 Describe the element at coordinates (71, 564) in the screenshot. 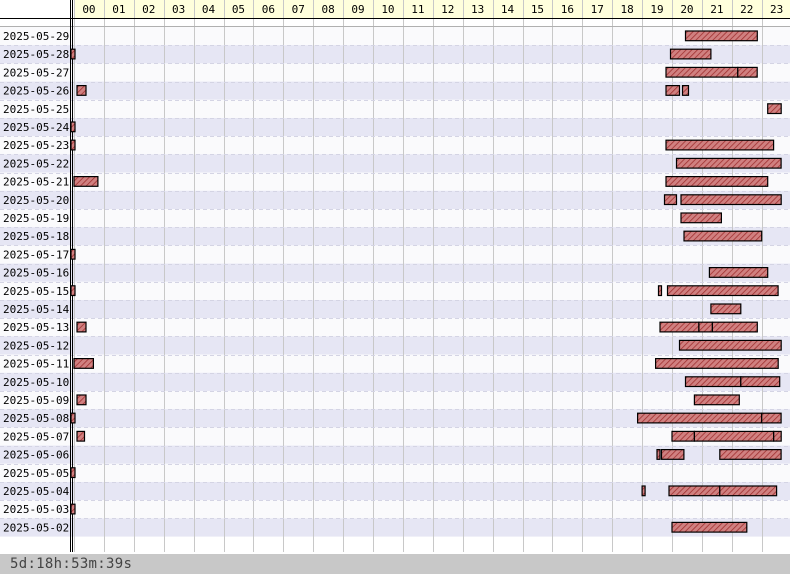

I see `total-duration-label: 5d:18h:53m:39s` at that location.